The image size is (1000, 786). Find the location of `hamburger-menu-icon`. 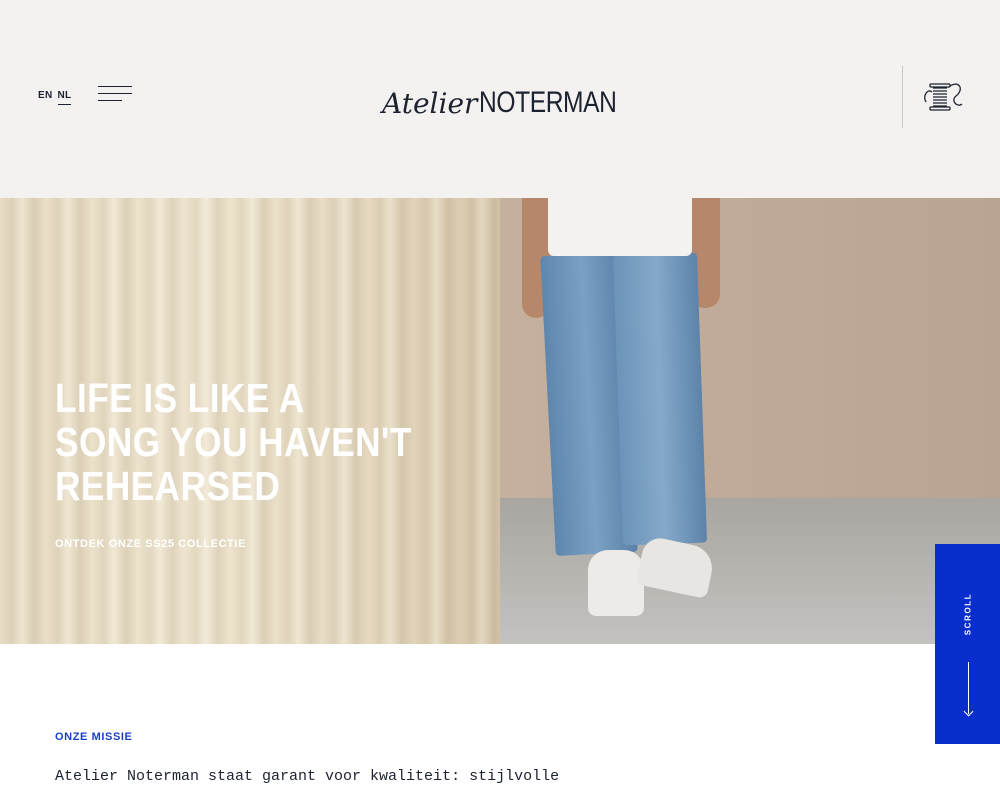

hamburger-menu-icon is located at coordinates (115, 95).